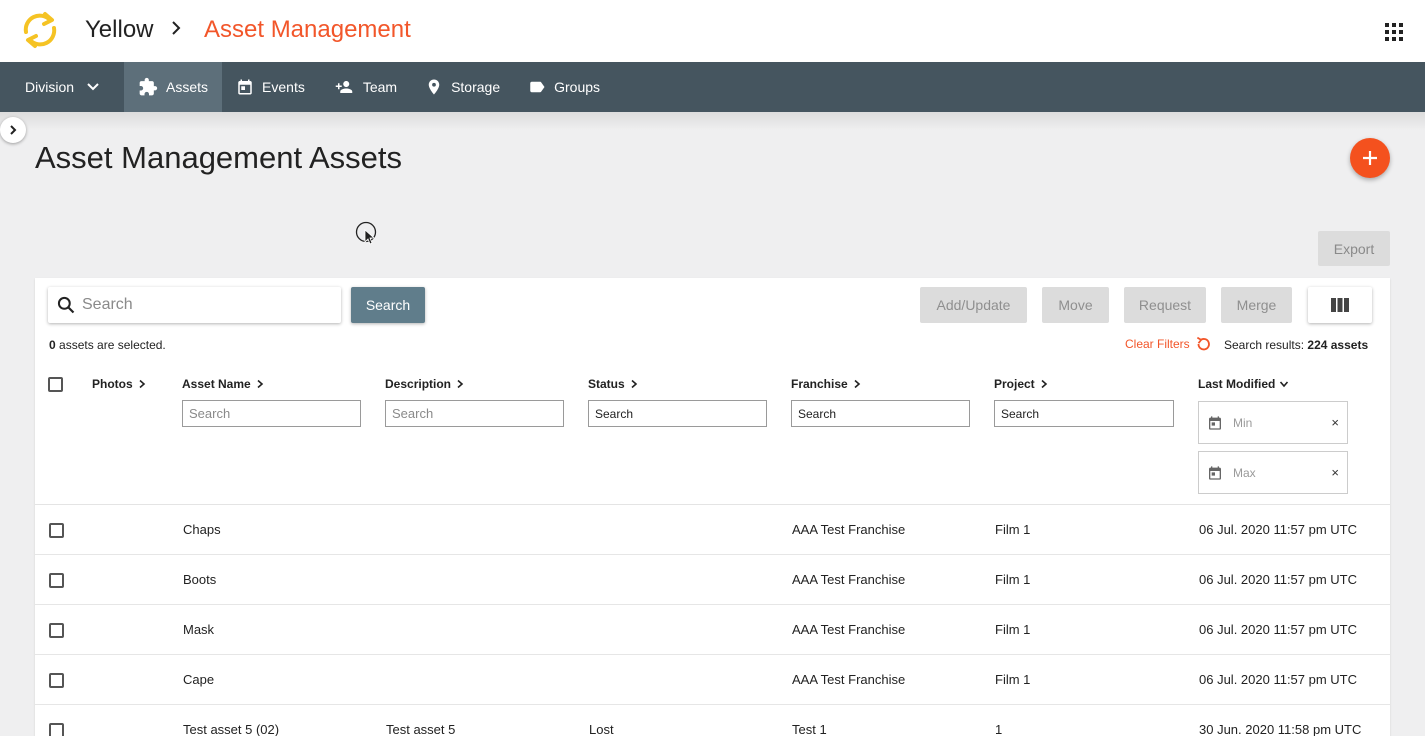  I want to click on division-label: Division, so click(50, 87).